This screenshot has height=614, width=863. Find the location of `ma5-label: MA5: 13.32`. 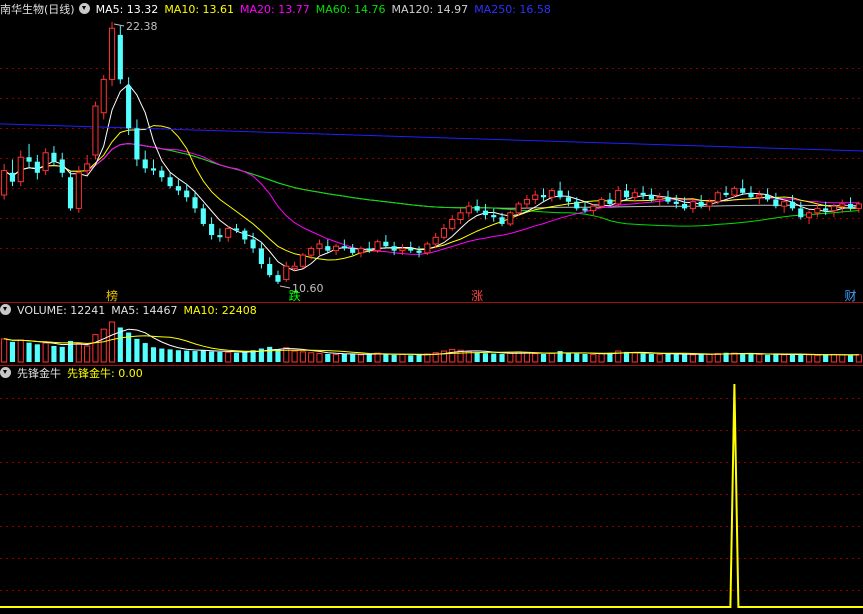

ma5-label: MA5: 13.32 is located at coordinates (127, 9).